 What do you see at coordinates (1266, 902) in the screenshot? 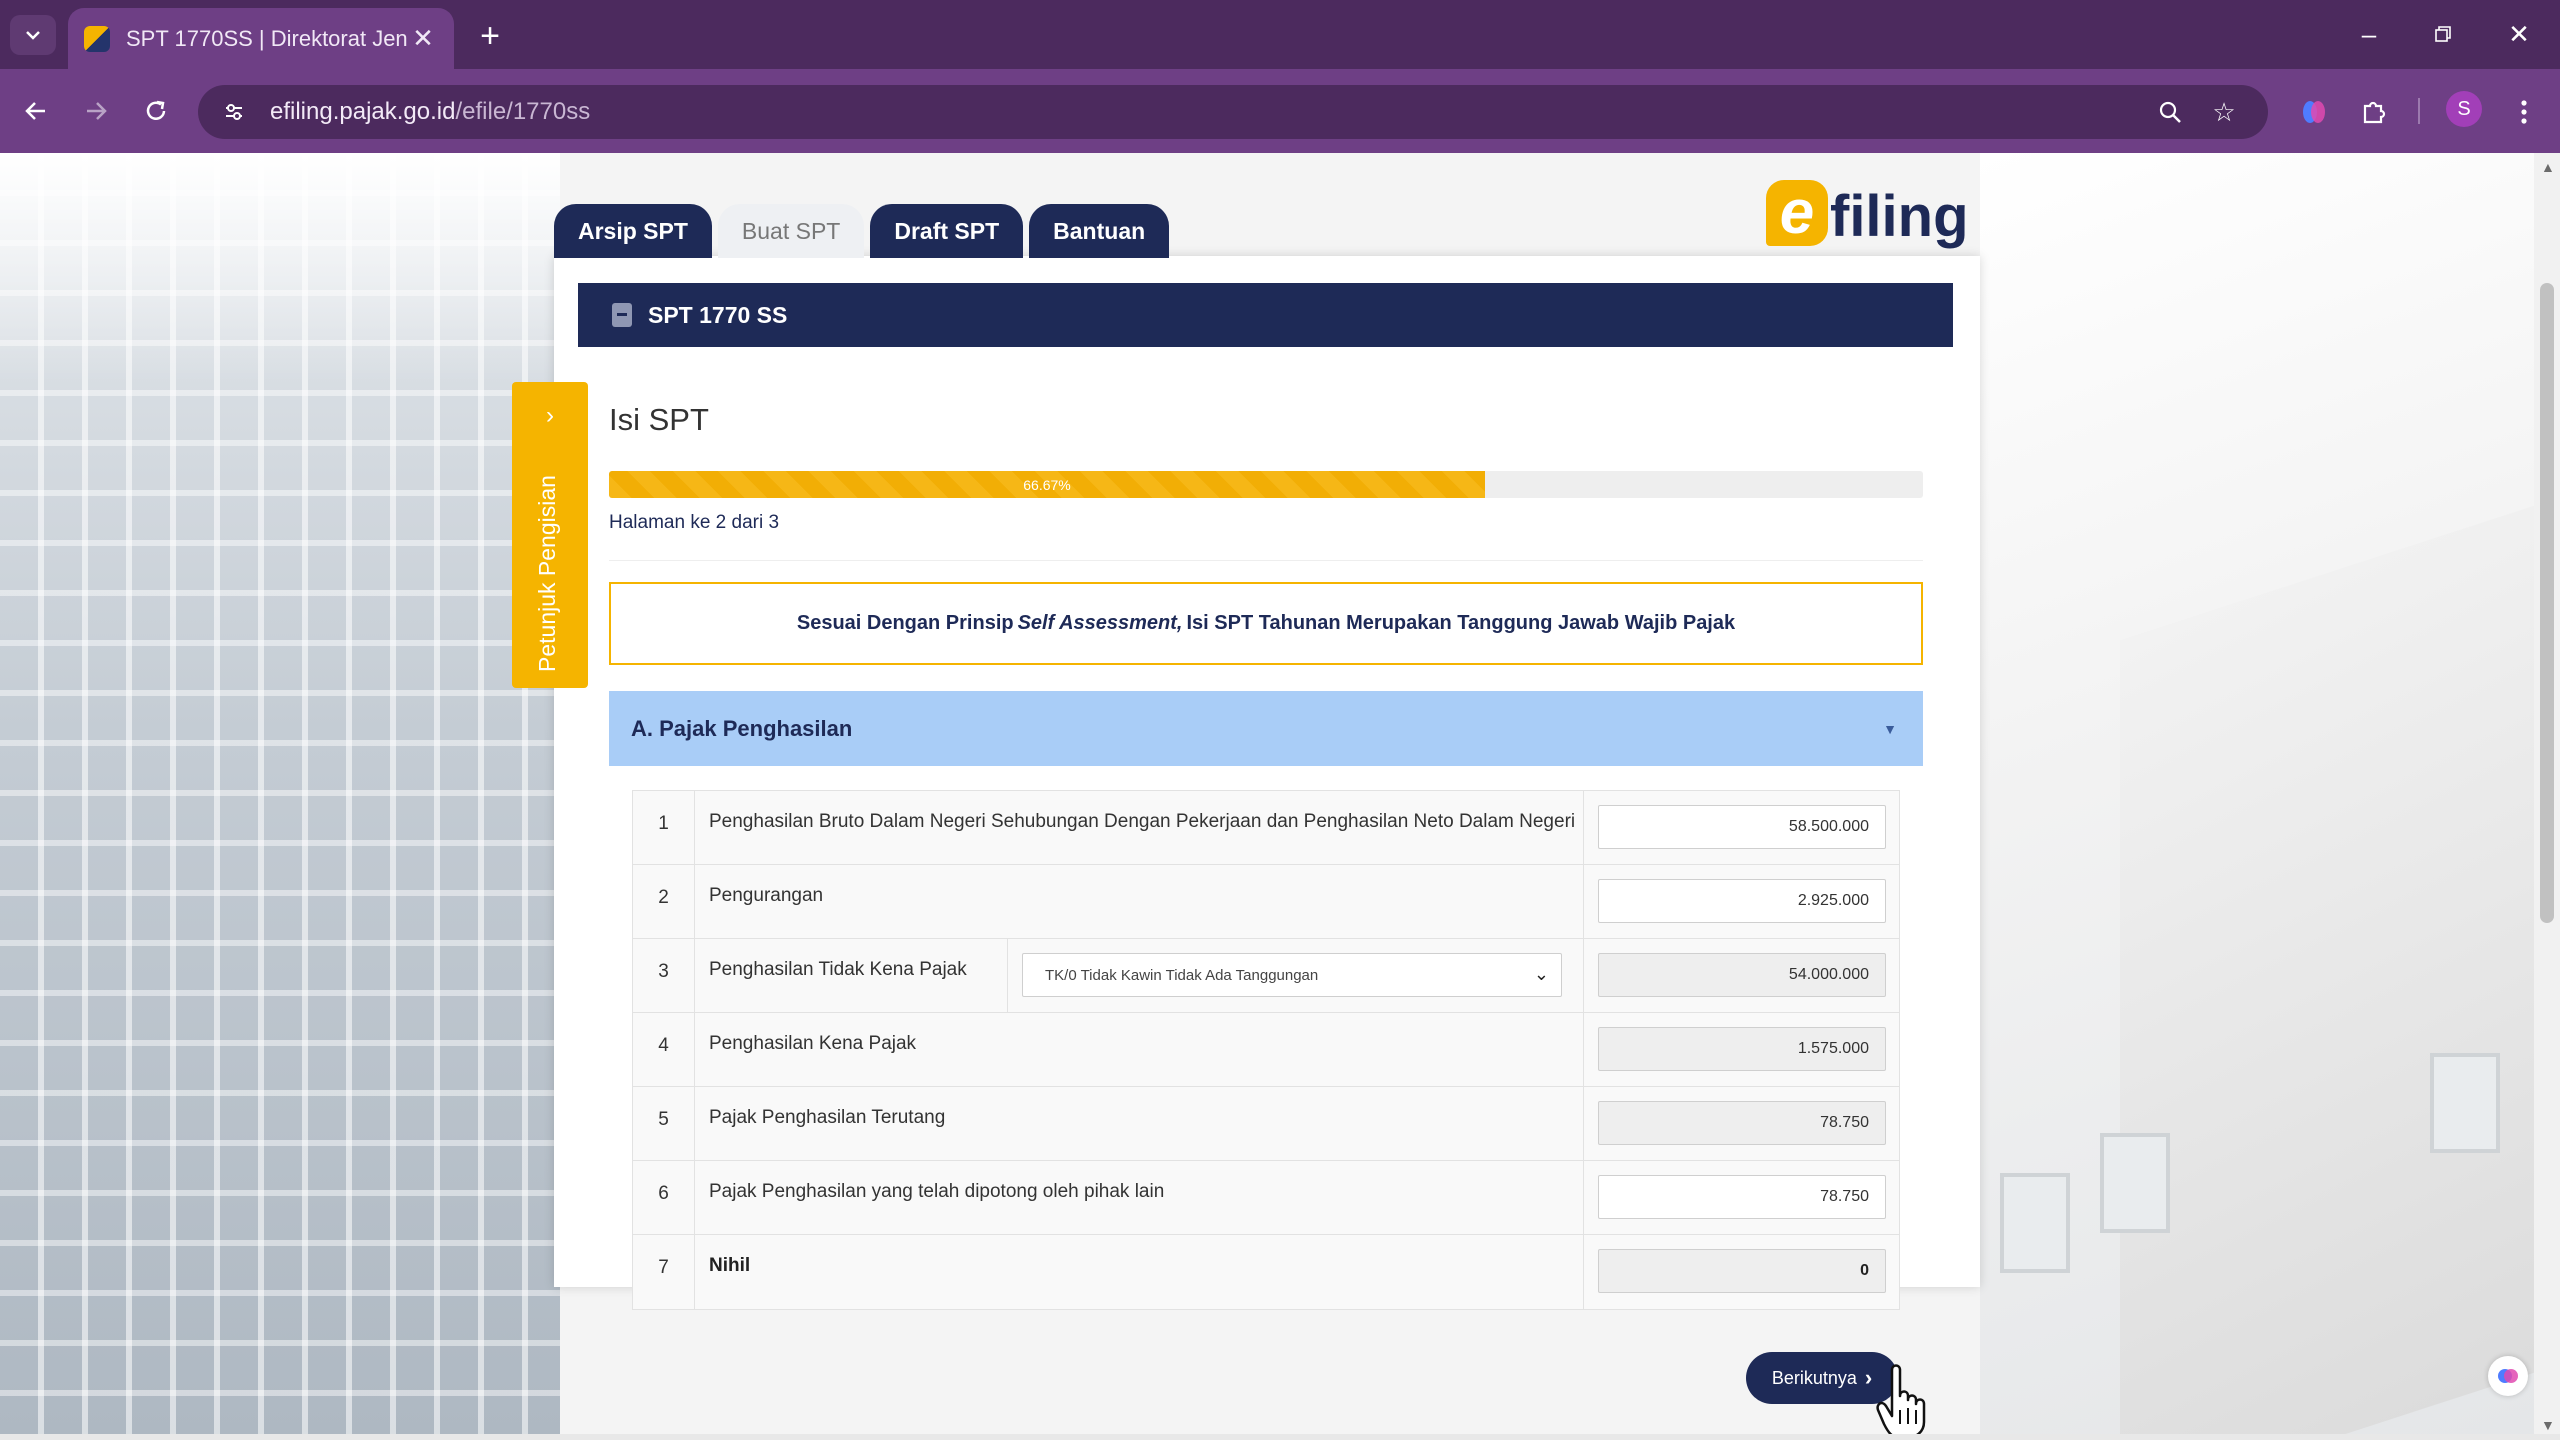
I see `table-row: 2 Pengurangan 2.925.000` at bounding box center [1266, 902].